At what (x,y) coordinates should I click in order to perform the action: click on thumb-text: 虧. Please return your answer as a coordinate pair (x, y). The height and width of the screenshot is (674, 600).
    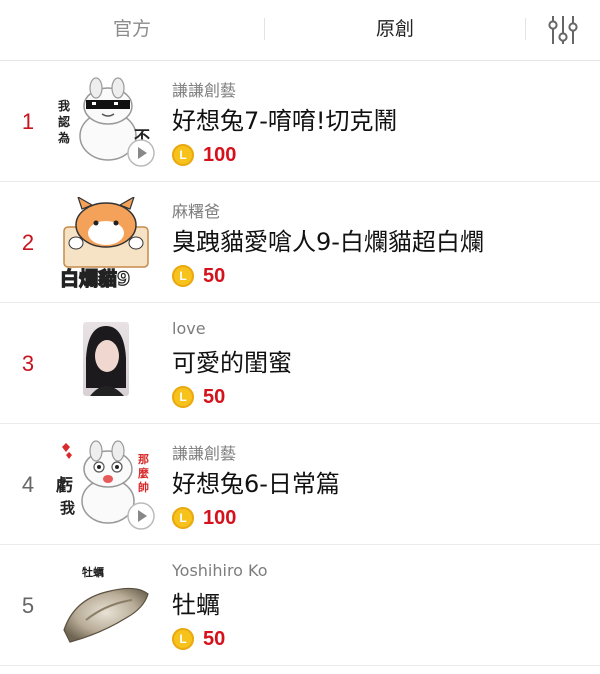
    Looking at the image, I should click on (64, 485).